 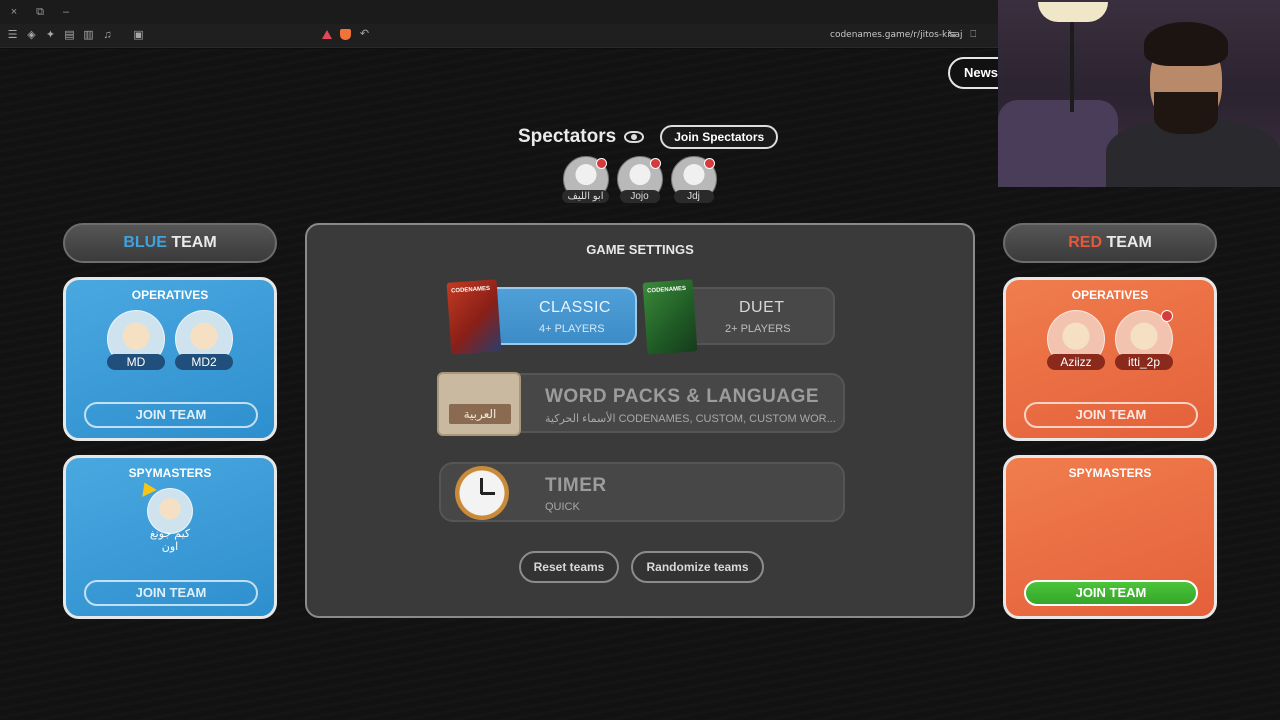 What do you see at coordinates (191, 242) in the screenshot?
I see `blue-team-title-rest: TEAM` at bounding box center [191, 242].